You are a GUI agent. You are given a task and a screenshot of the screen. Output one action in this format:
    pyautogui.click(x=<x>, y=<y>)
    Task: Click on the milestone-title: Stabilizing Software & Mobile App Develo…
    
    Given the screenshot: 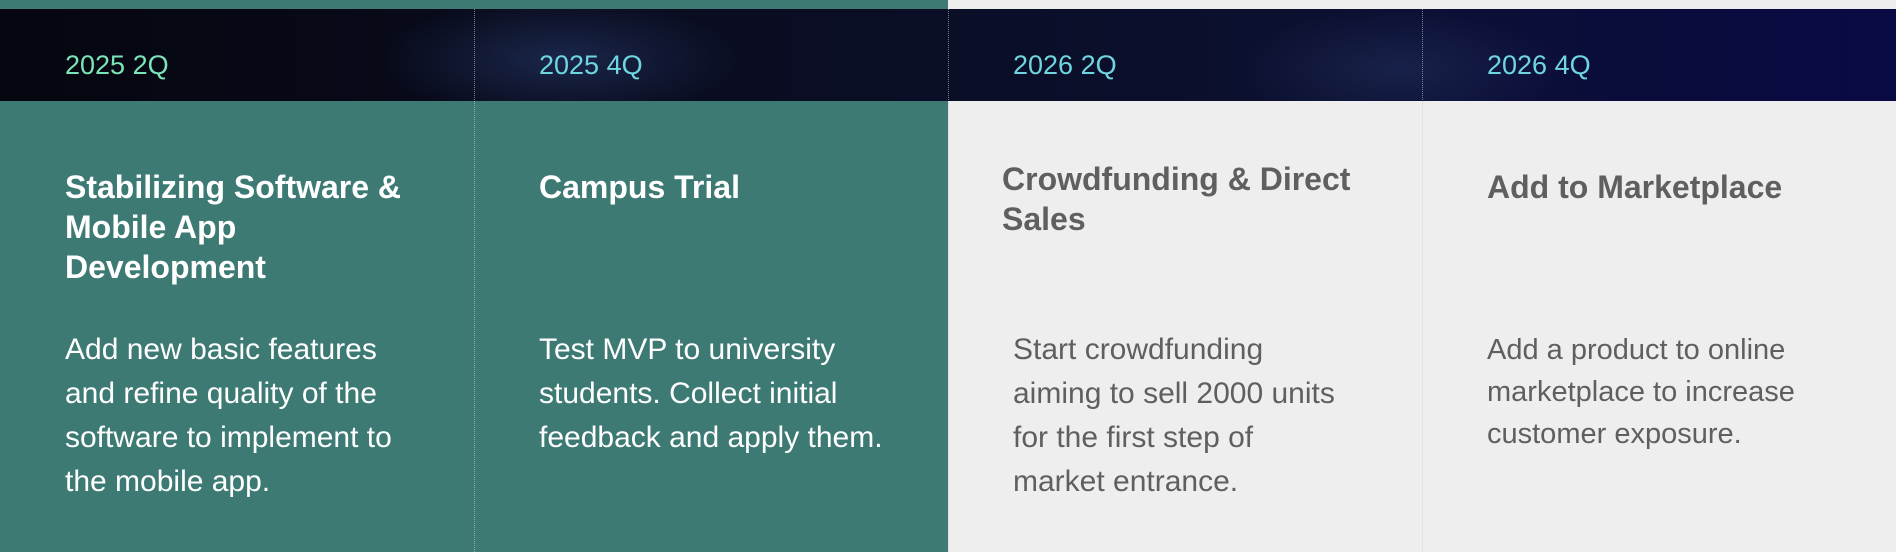 What is the action you would take?
    pyautogui.click(x=233, y=227)
    